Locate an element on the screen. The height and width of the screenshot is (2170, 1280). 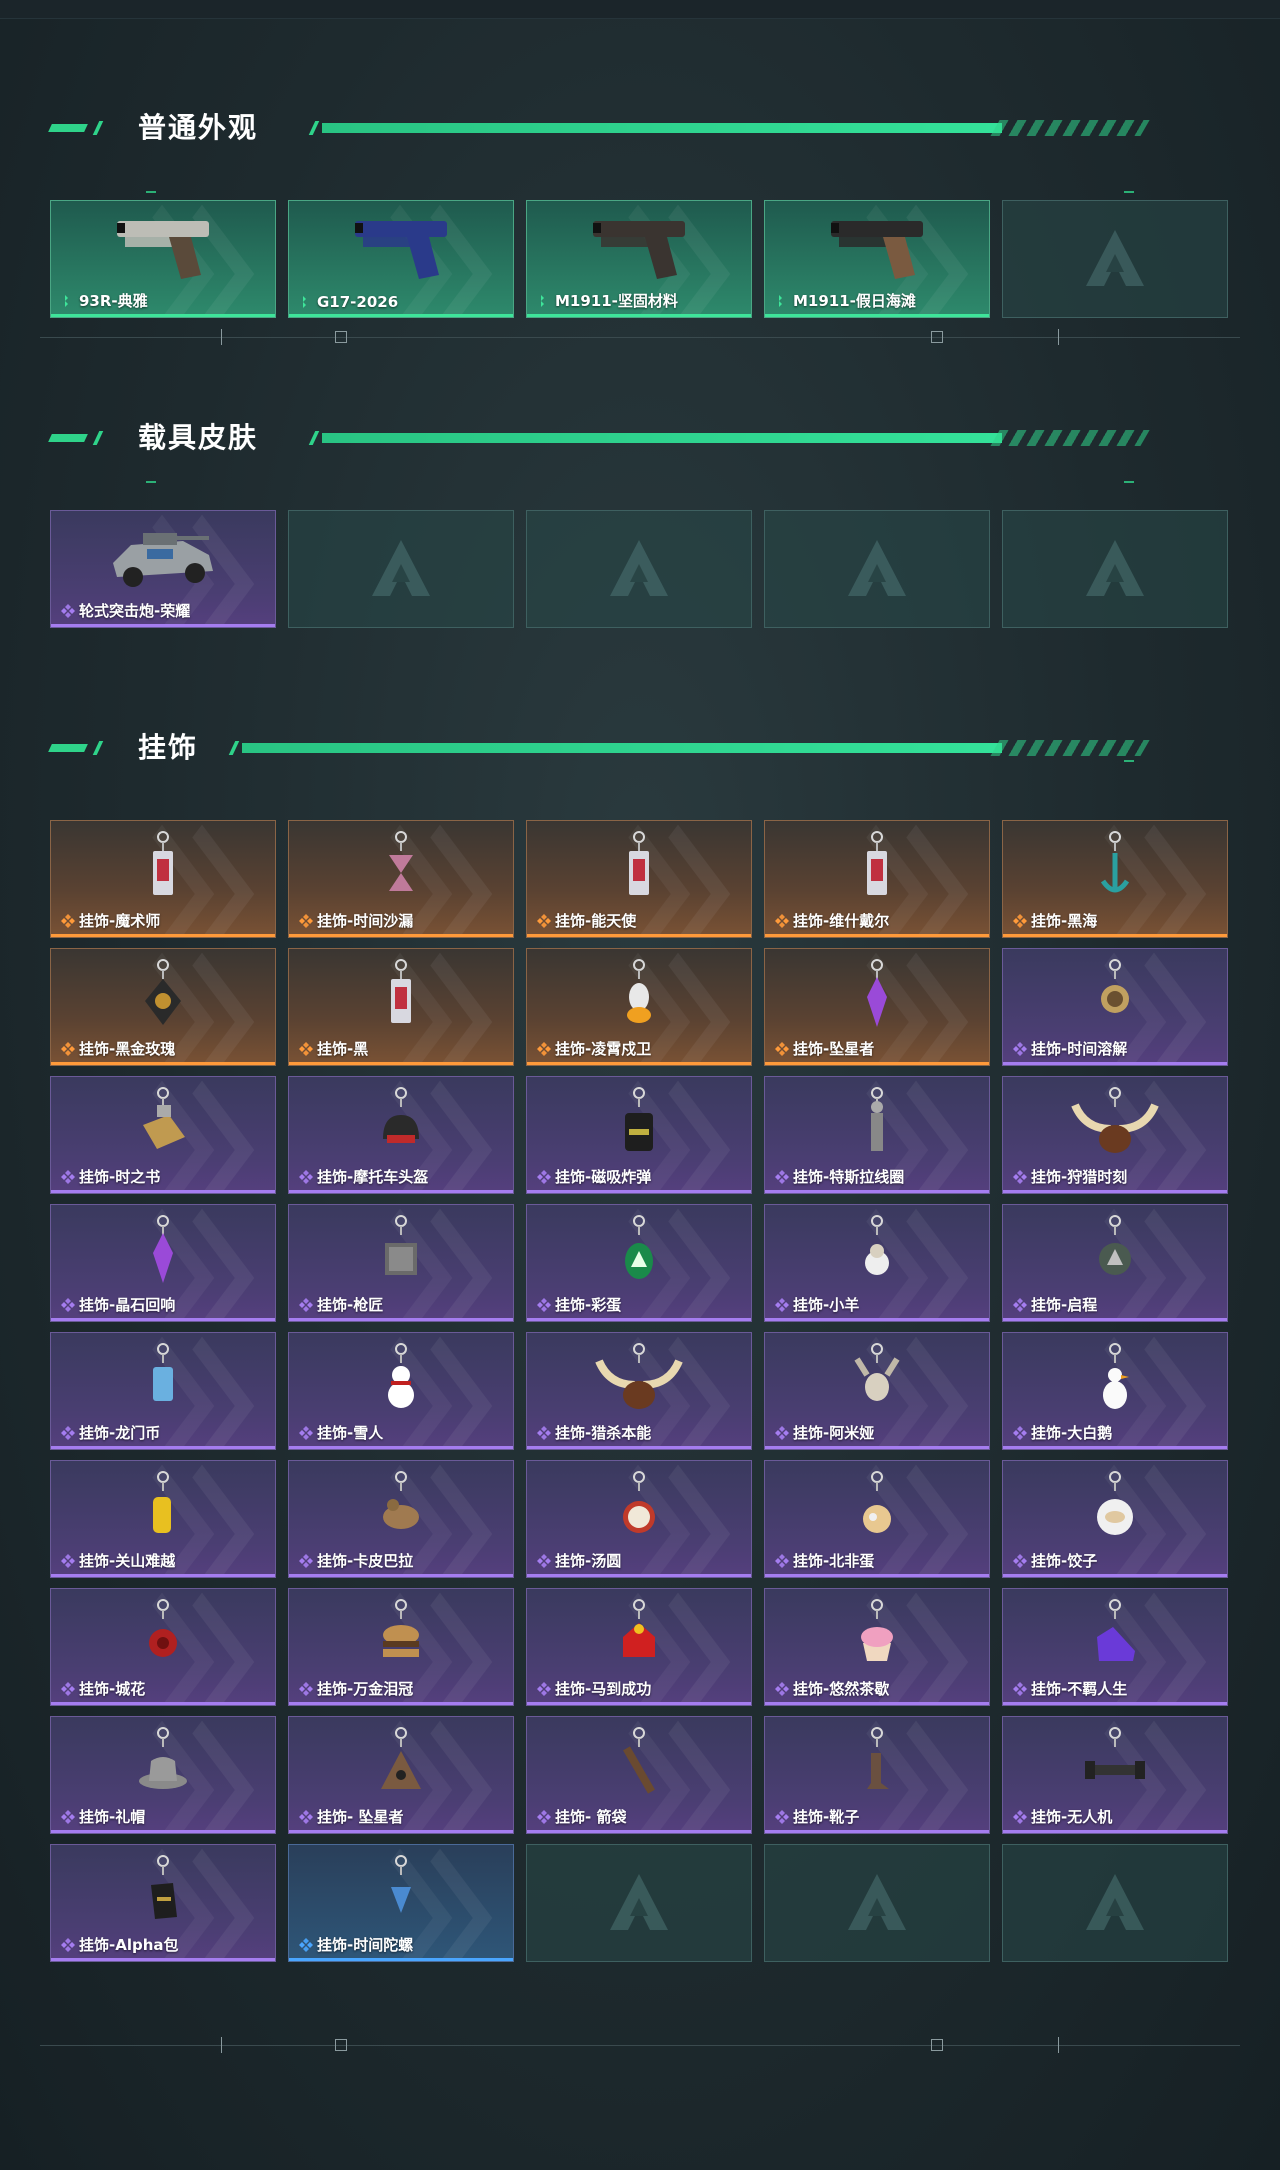
item-name: 挂饰-黑海 is located at coordinates (1064, 921).